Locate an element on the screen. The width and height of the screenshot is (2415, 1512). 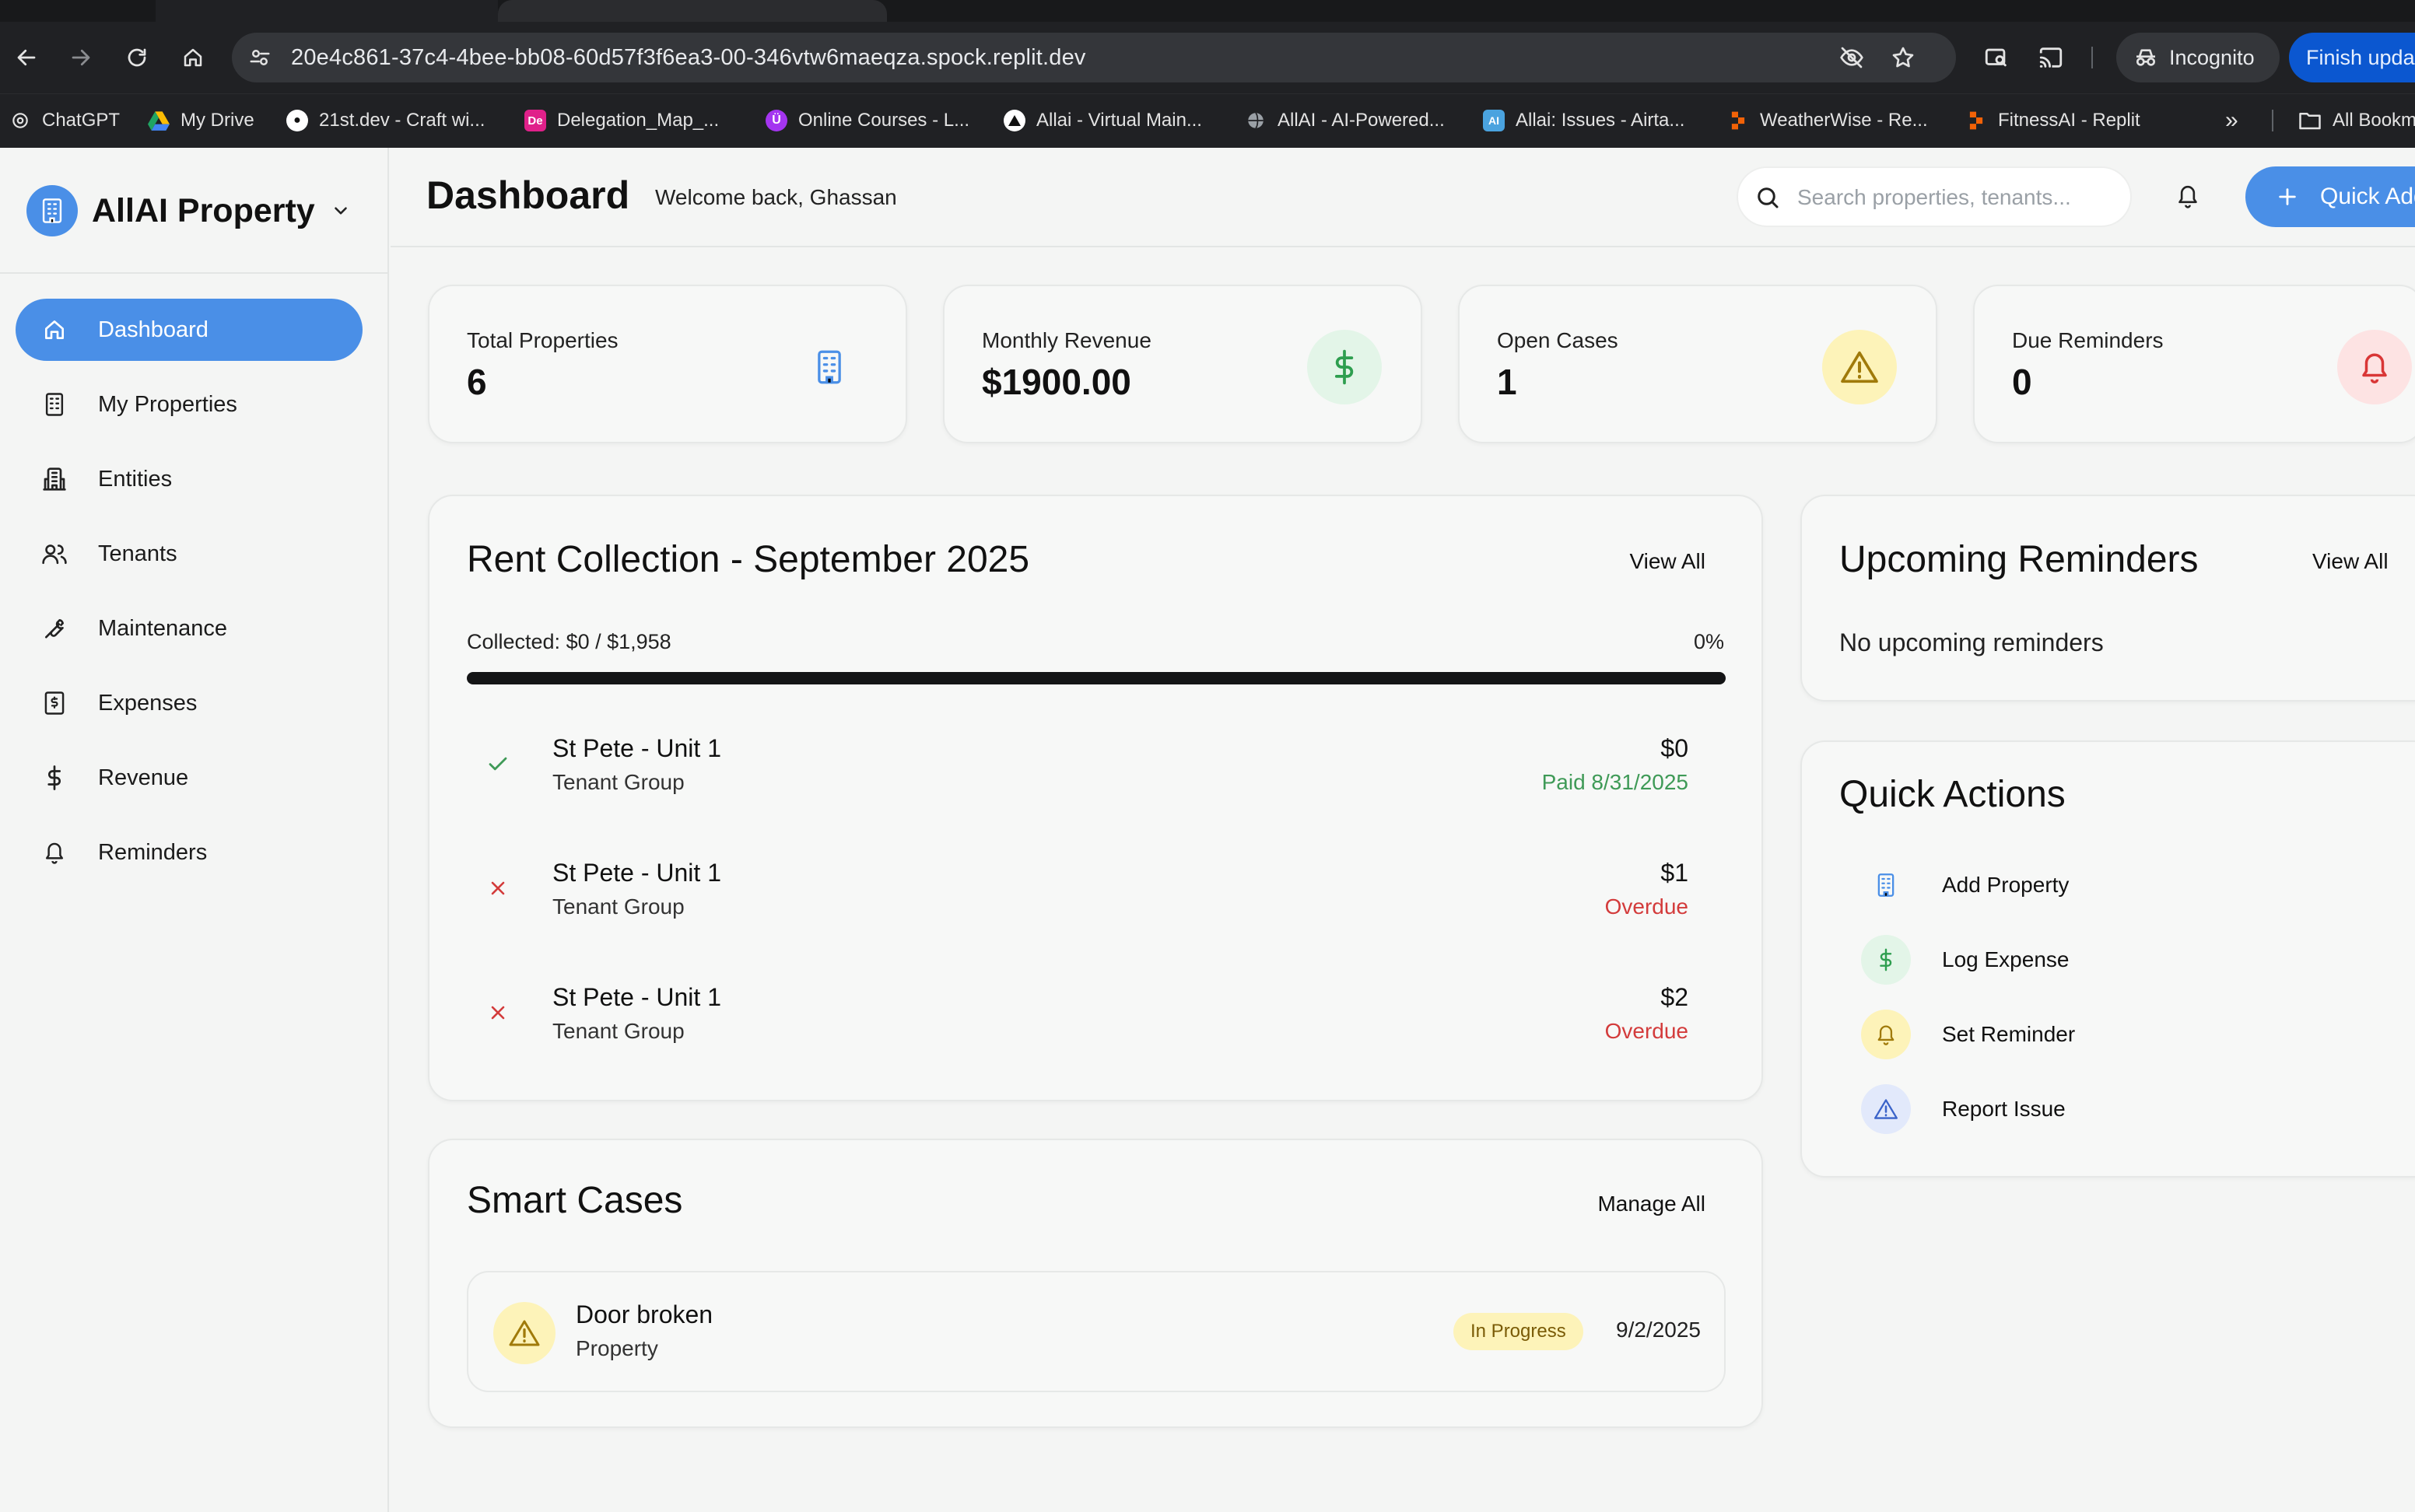
finish-update-button: Finish upda is located at coordinates (2352, 57).